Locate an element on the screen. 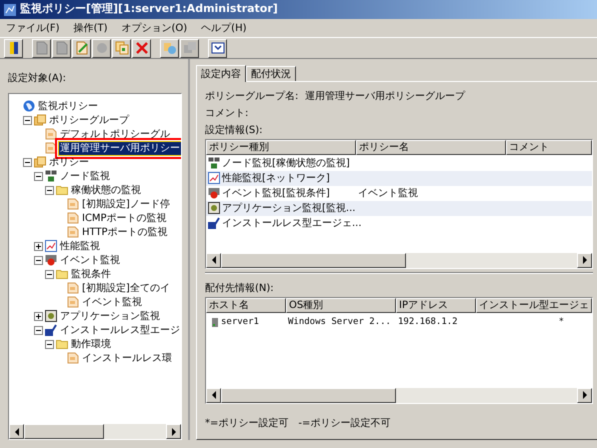  stack-icon is located at coordinates (189, 48).